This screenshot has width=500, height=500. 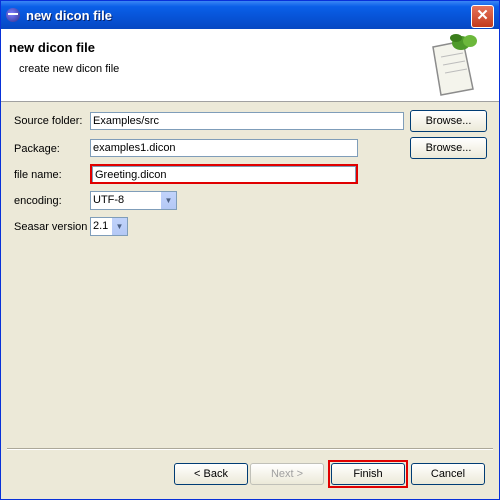 I want to click on package-label: Package:, so click(x=37, y=149).